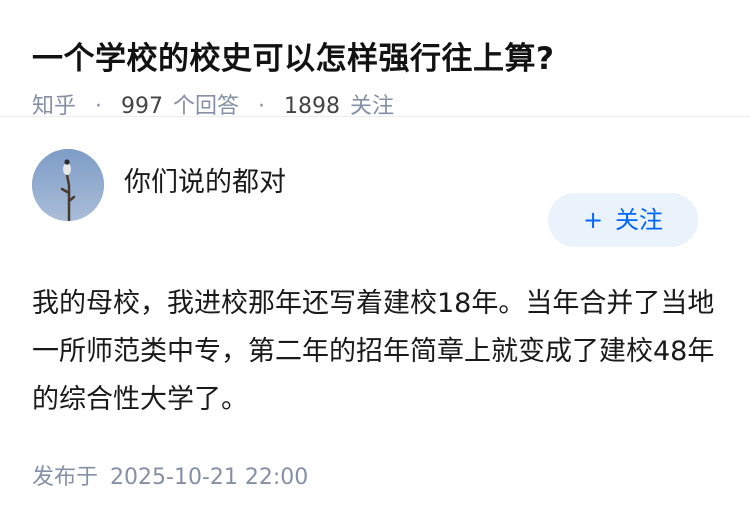 This screenshot has height=530, width=750. What do you see at coordinates (593, 220) in the screenshot?
I see `plus-icon: +` at bounding box center [593, 220].